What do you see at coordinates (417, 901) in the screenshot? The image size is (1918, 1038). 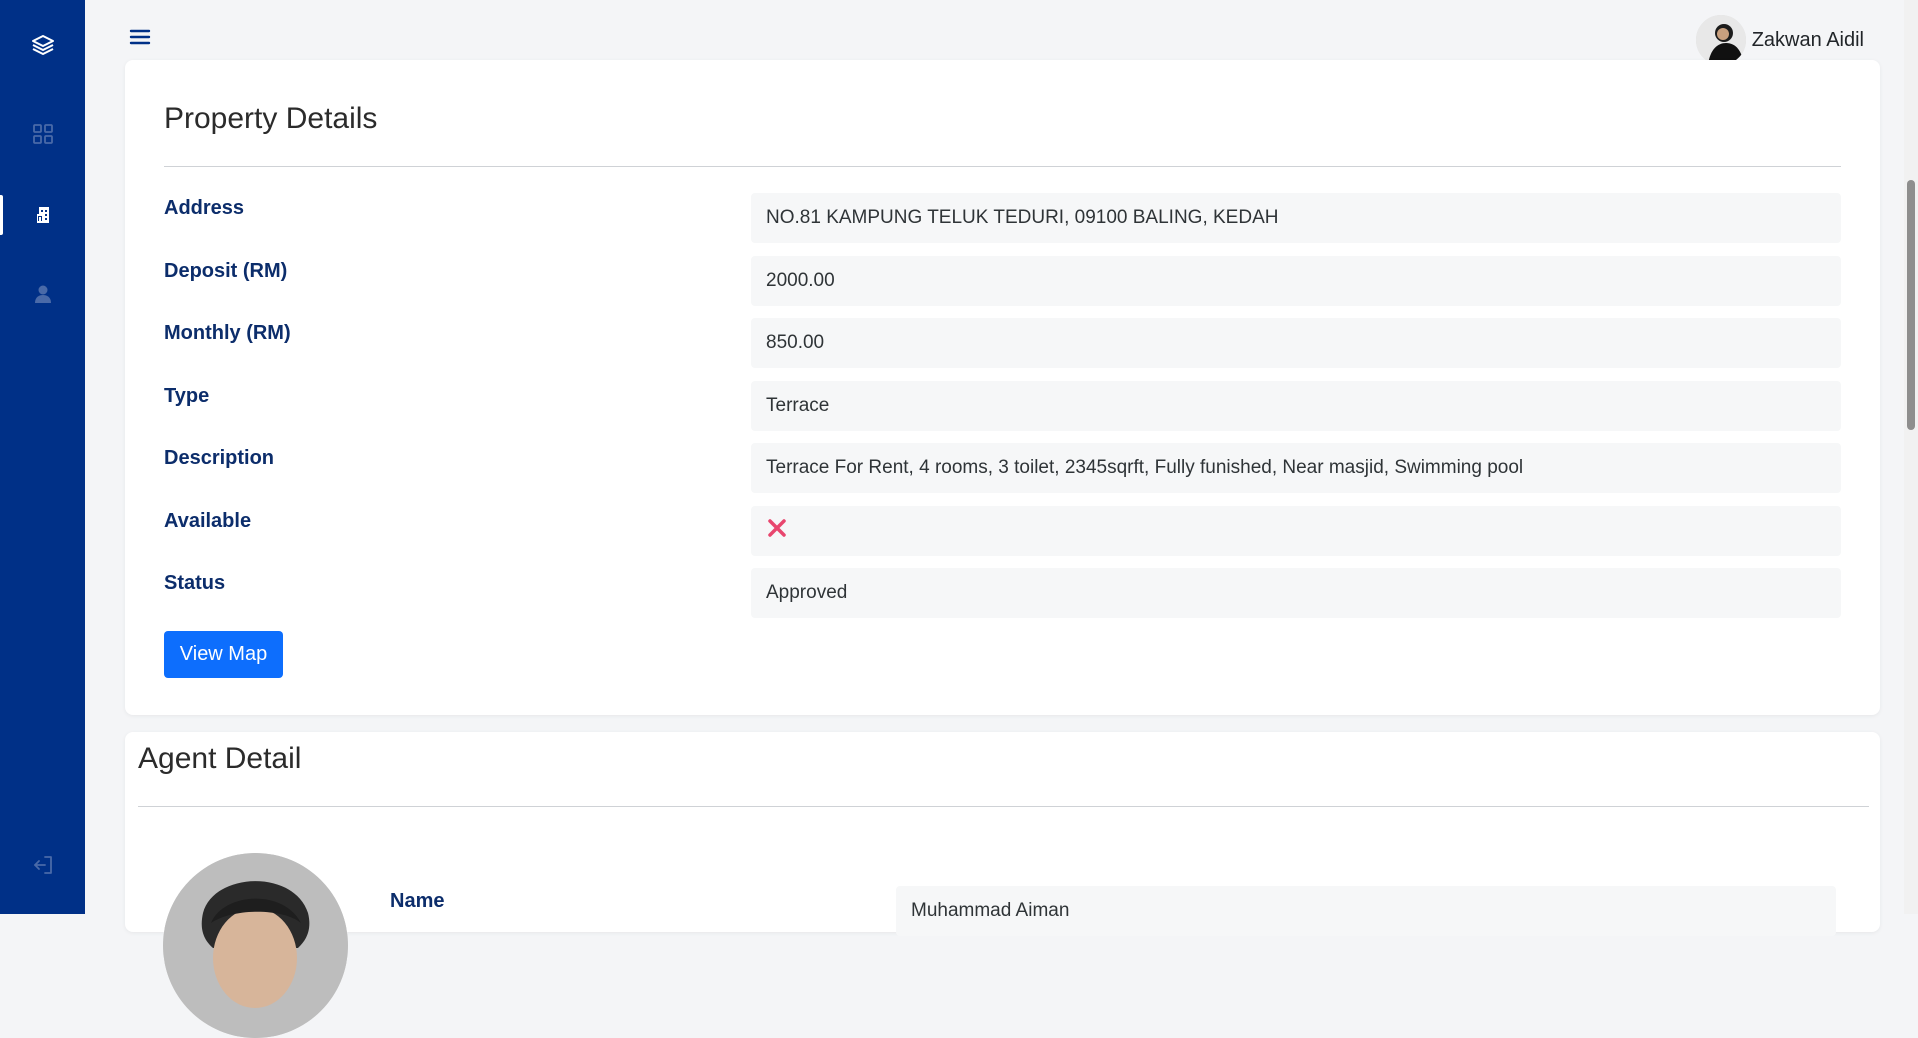 I see `label-agent-name: Name` at bounding box center [417, 901].